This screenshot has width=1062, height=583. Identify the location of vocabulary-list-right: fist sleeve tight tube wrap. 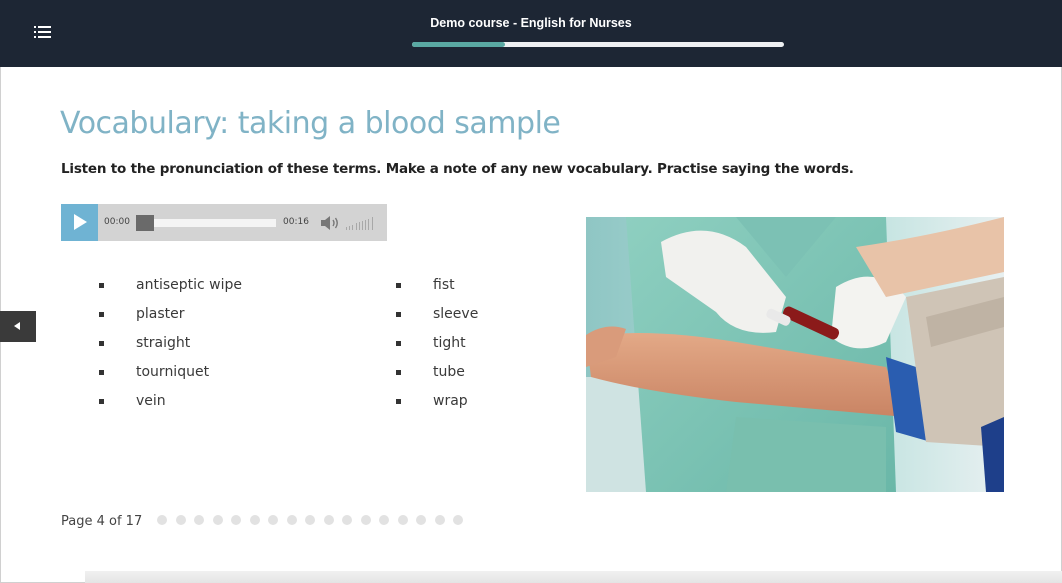
(437, 345).